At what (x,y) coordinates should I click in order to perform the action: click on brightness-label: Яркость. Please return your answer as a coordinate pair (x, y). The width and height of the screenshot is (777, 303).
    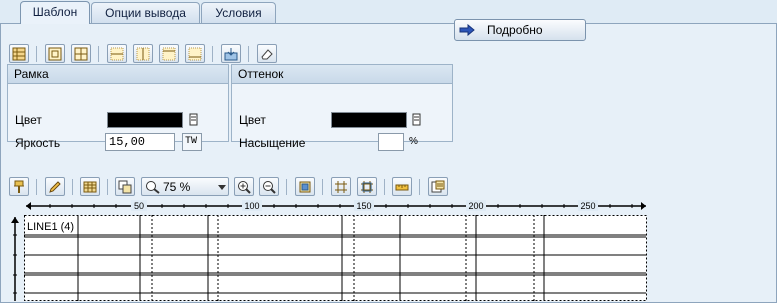
    Looking at the image, I should click on (38, 143).